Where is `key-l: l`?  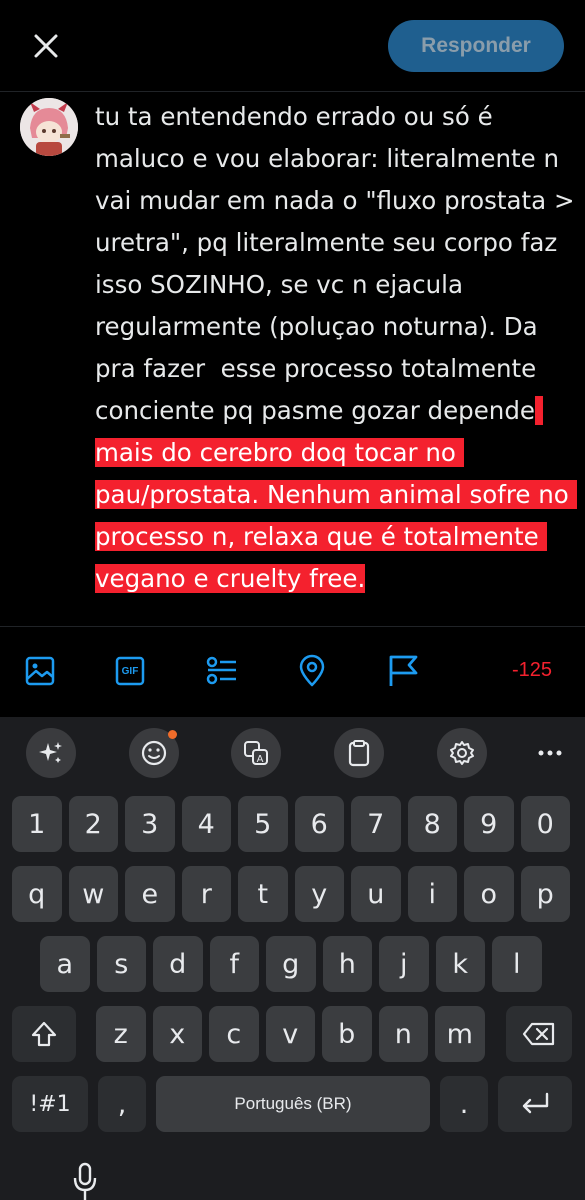
key-l: l is located at coordinates (517, 964).